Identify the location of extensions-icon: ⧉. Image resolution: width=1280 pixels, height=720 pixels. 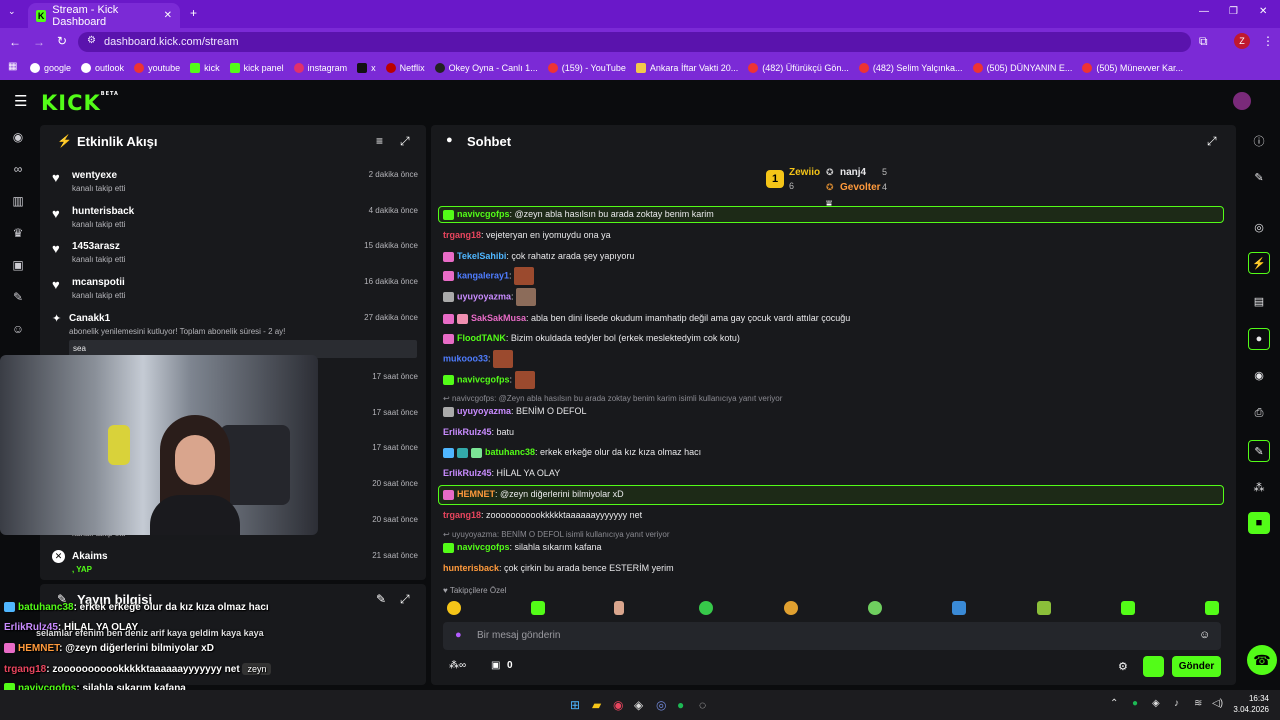
(1203, 41).